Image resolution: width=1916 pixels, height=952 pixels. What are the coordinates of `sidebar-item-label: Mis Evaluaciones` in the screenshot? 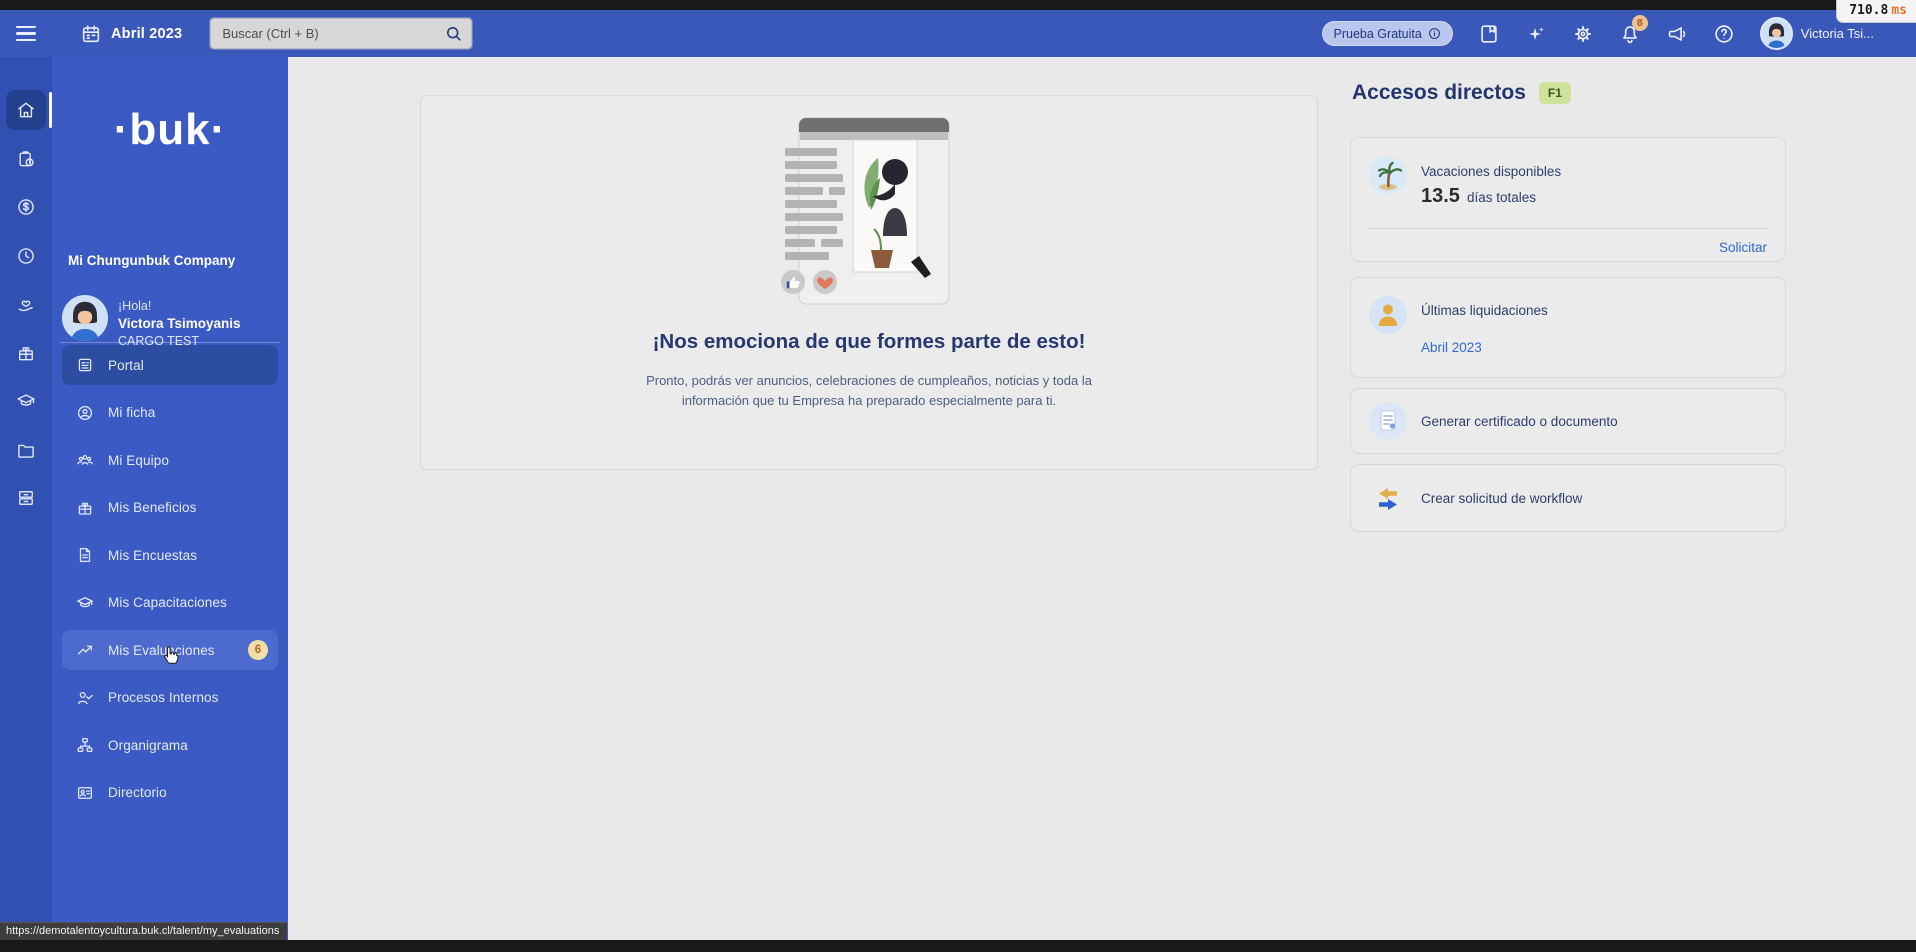 It's located at (161, 650).